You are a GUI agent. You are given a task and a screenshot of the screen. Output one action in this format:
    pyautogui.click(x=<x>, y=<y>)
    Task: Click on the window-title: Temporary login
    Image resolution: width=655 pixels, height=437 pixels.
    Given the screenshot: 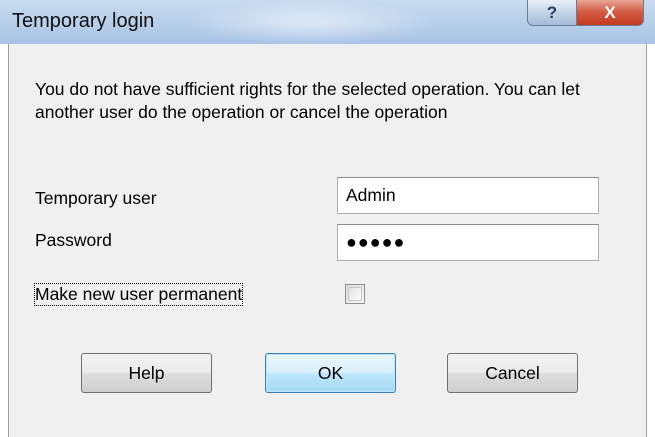 What is the action you would take?
    pyautogui.click(x=83, y=21)
    